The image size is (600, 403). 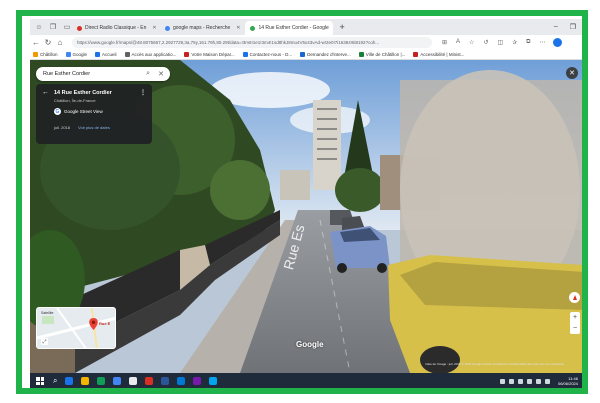 What do you see at coordinates (575, 317) in the screenshot?
I see `zoom-in-icon: +` at bounding box center [575, 317].